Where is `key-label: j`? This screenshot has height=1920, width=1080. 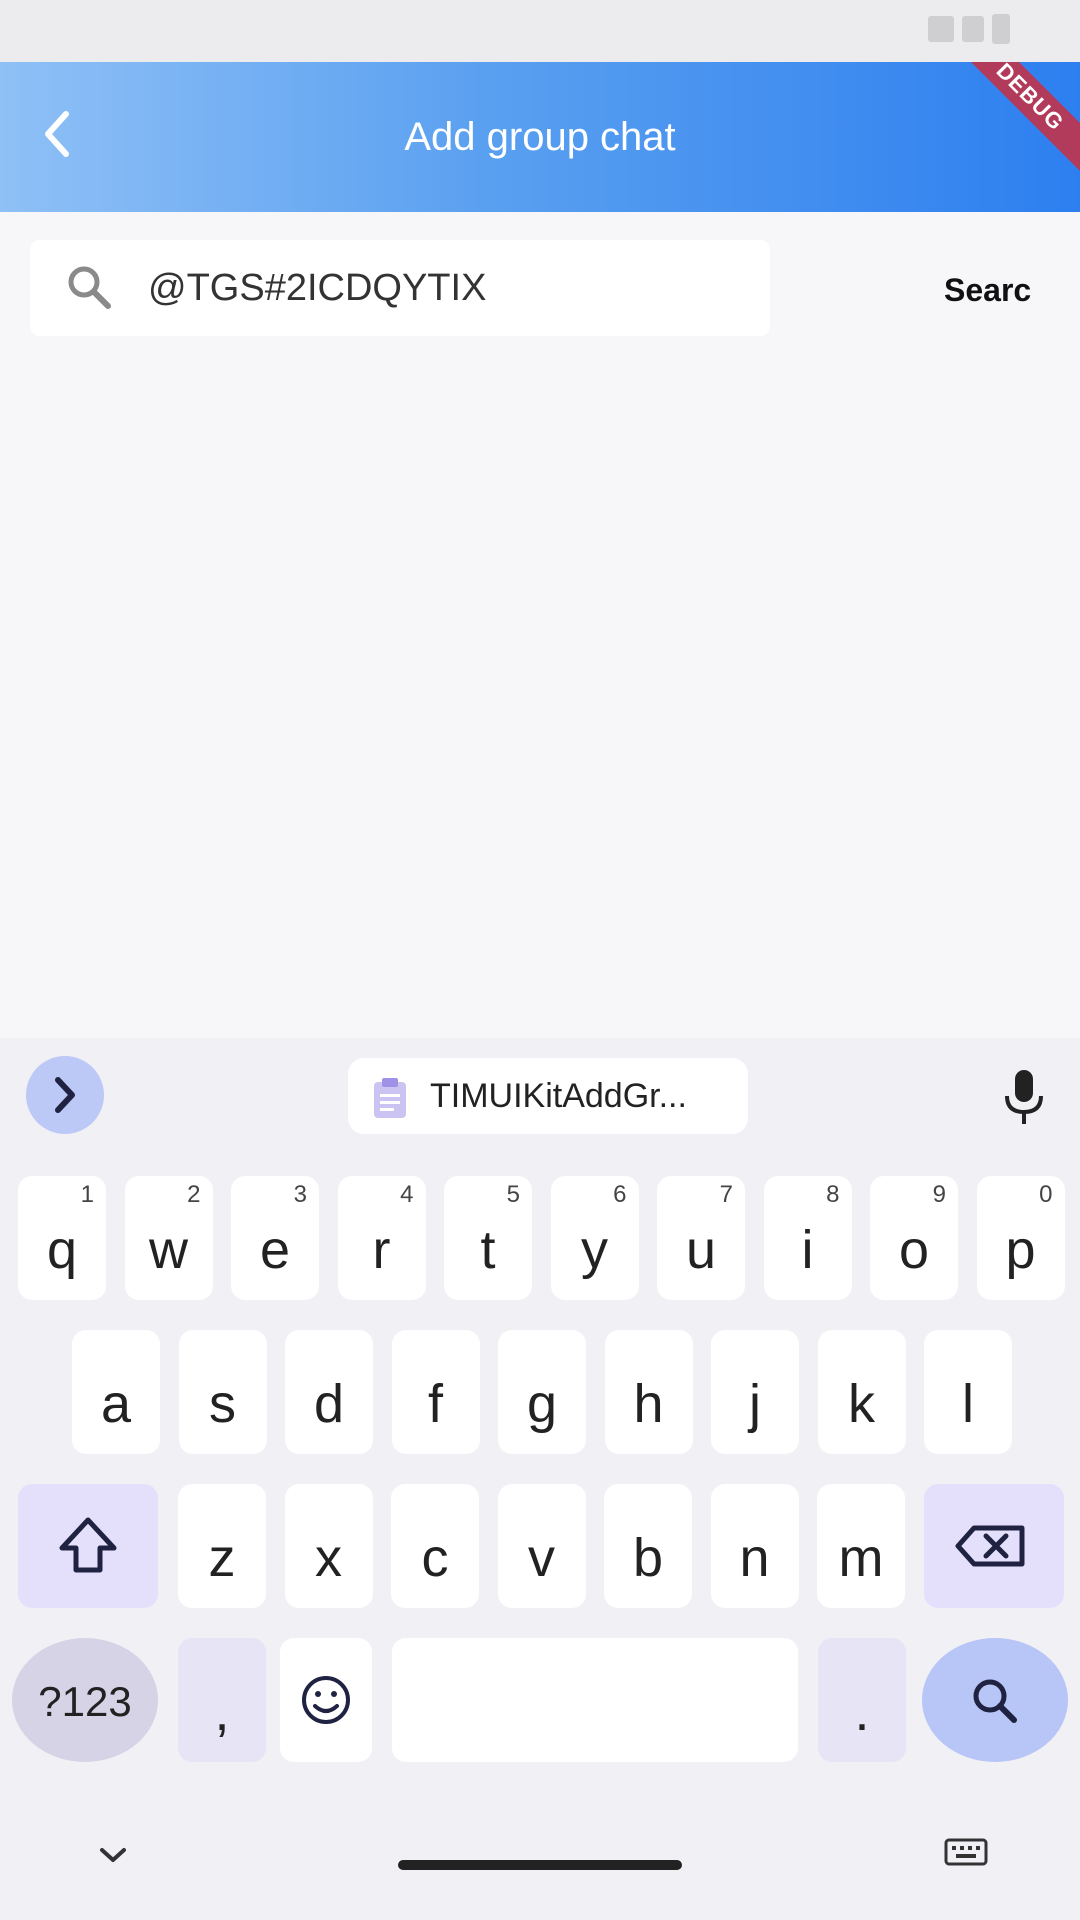 key-label: j is located at coordinates (755, 1404).